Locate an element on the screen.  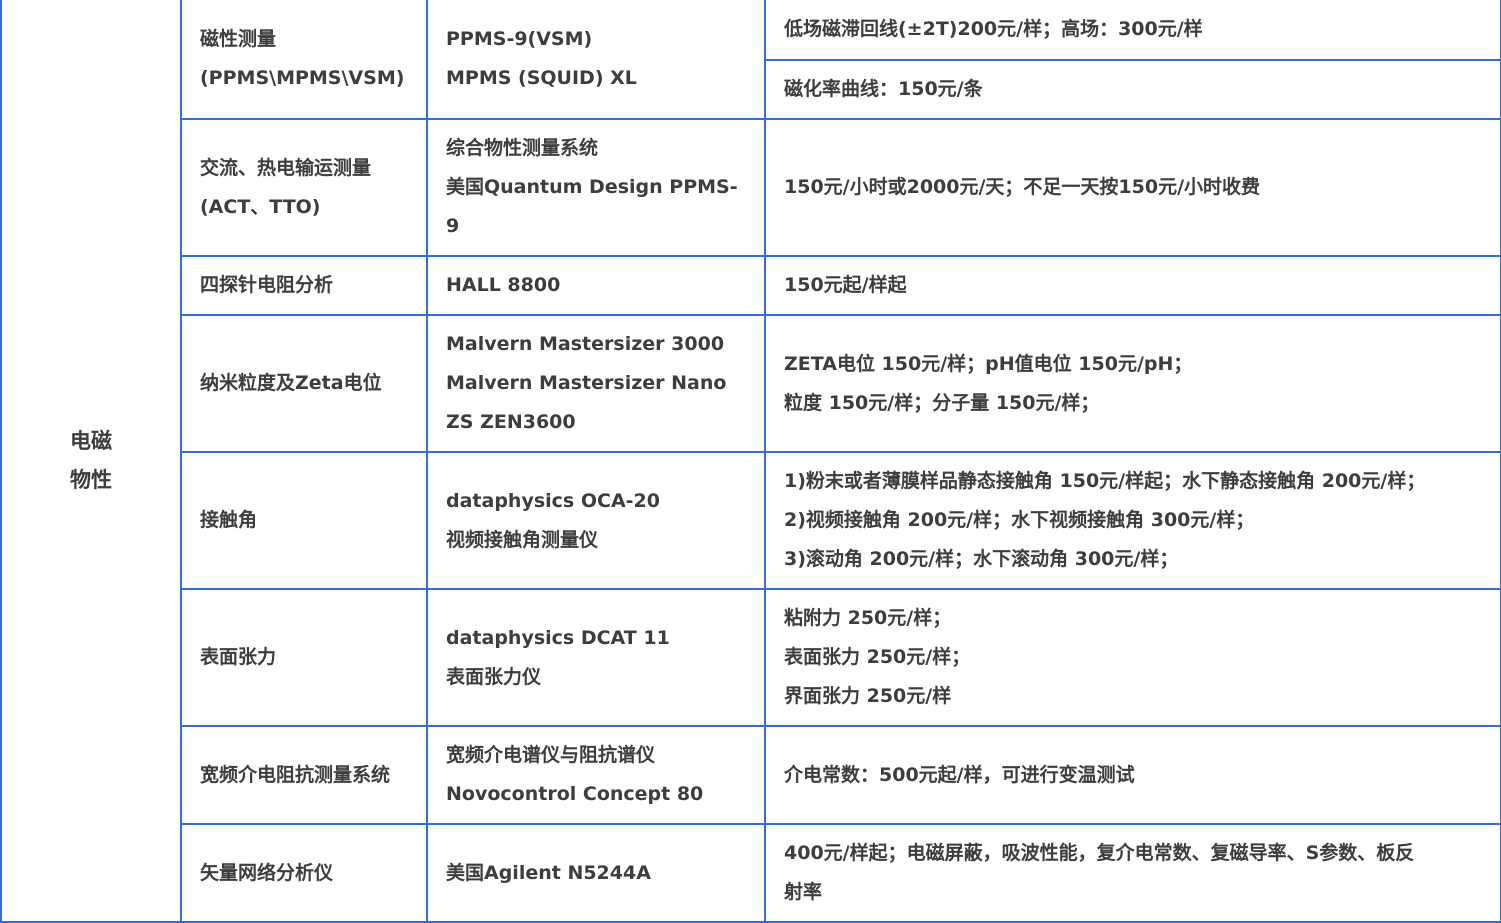
item-name-line: 磁性测量 is located at coordinates (238, 39).